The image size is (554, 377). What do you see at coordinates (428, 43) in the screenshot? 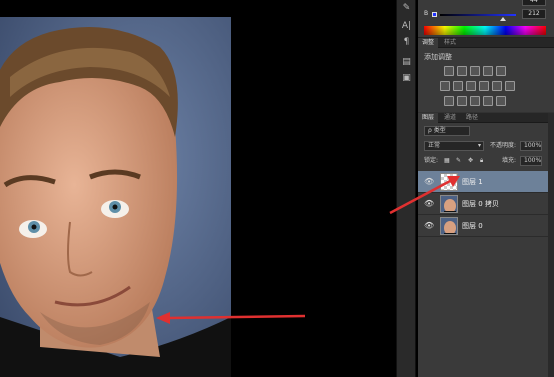
I see `tab-adjustments: 调整` at bounding box center [428, 43].